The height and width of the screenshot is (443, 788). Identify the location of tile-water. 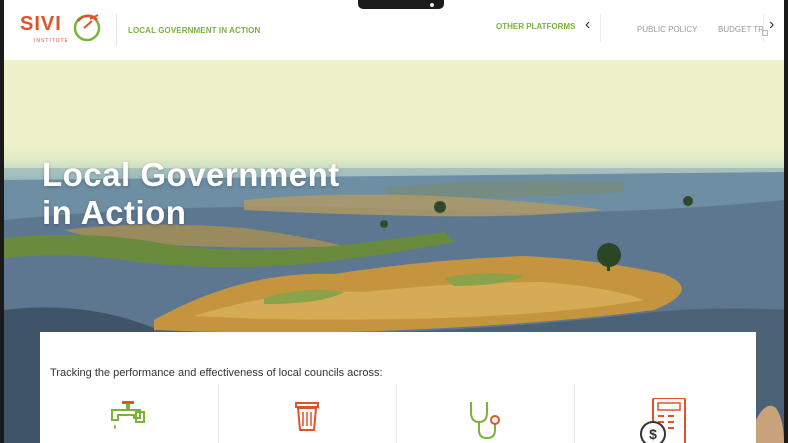
(128, 413).